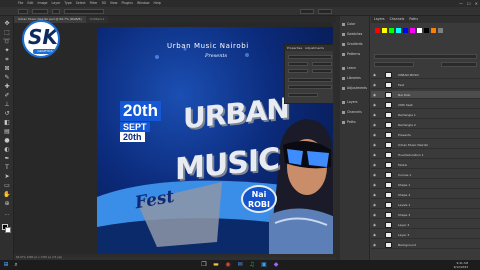  What do you see at coordinates (84, 11) in the screenshot?
I see `align-buttons` at bounding box center [84, 11].